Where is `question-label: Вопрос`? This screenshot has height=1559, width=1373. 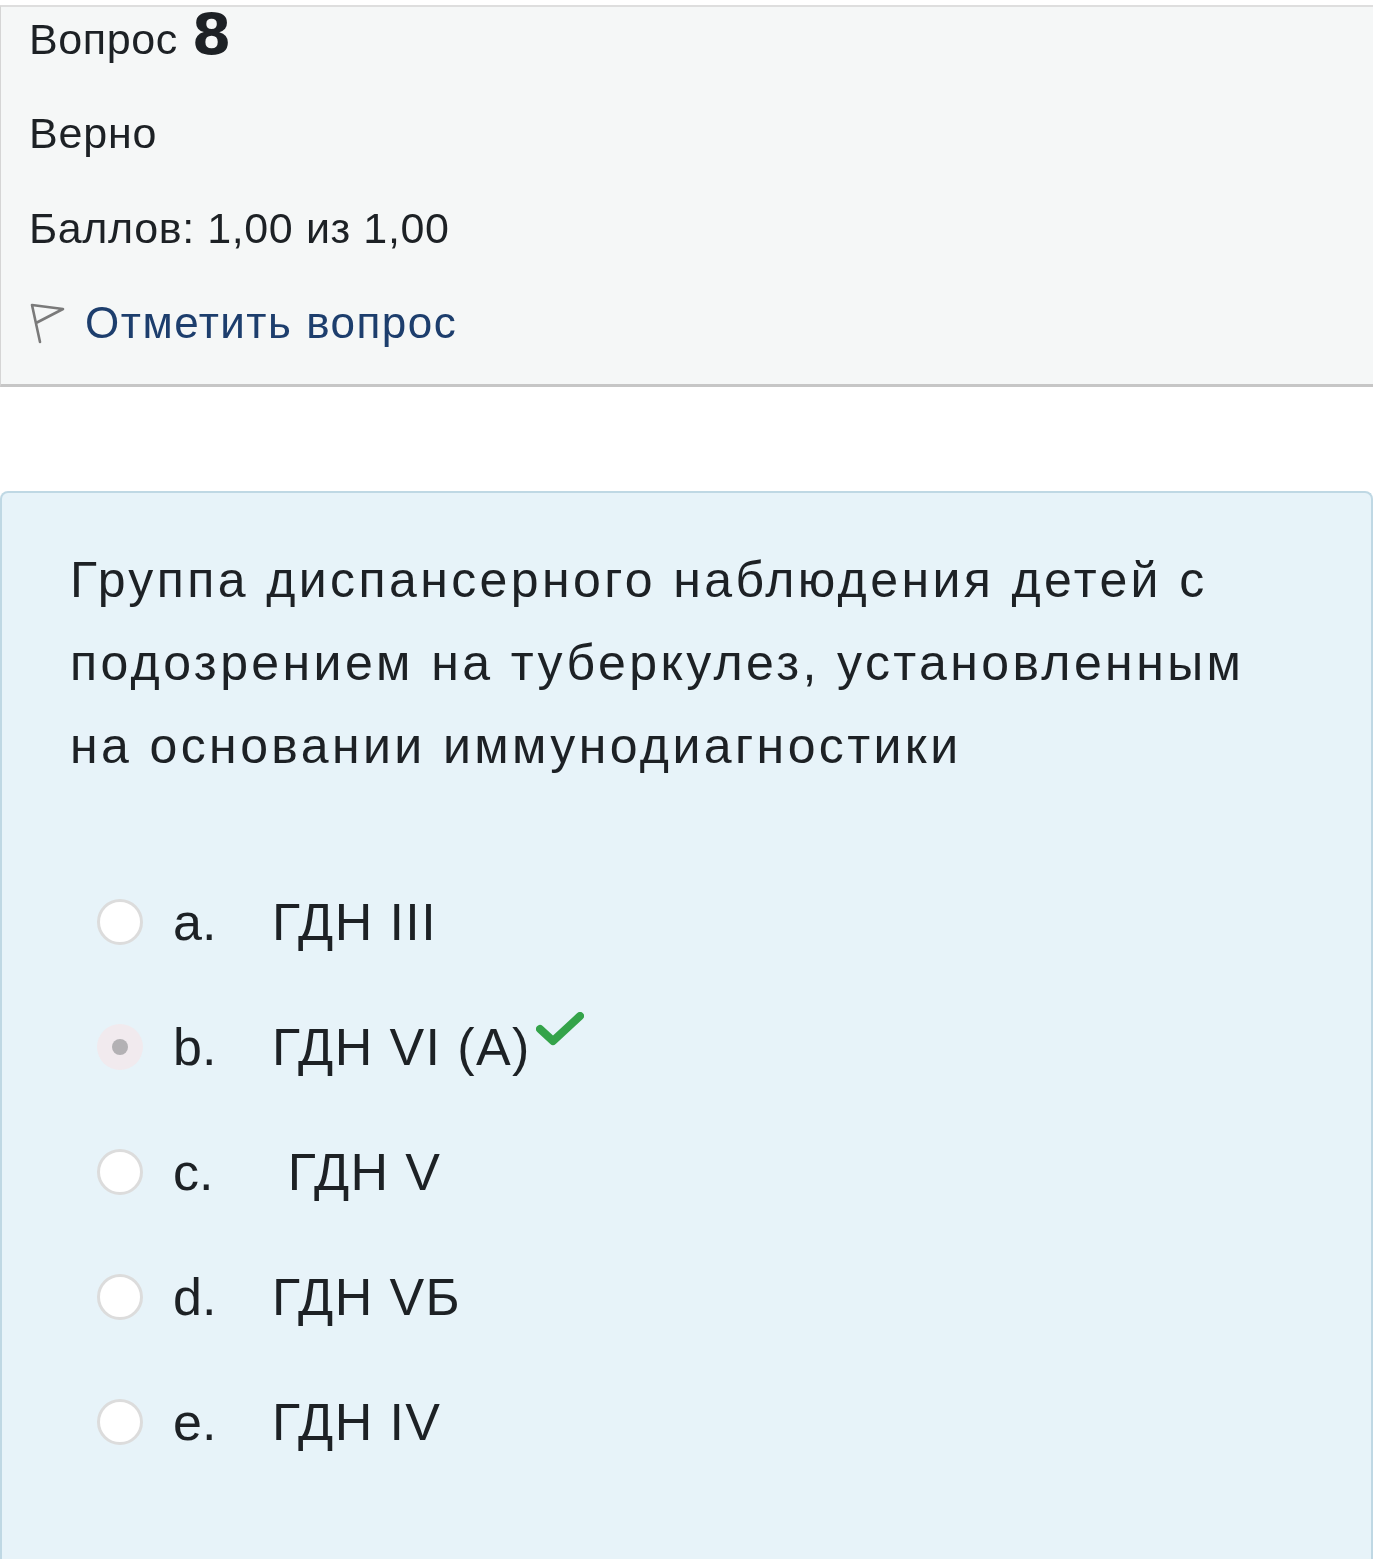
question-label: Вопрос is located at coordinates (103, 39).